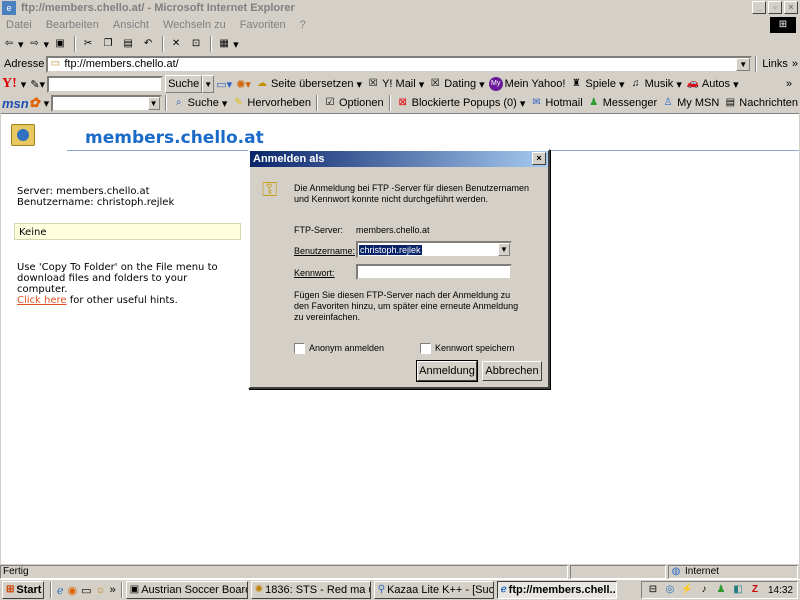  What do you see at coordinates (539, 158) in the screenshot?
I see `dialog-close-button: ×` at bounding box center [539, 158].